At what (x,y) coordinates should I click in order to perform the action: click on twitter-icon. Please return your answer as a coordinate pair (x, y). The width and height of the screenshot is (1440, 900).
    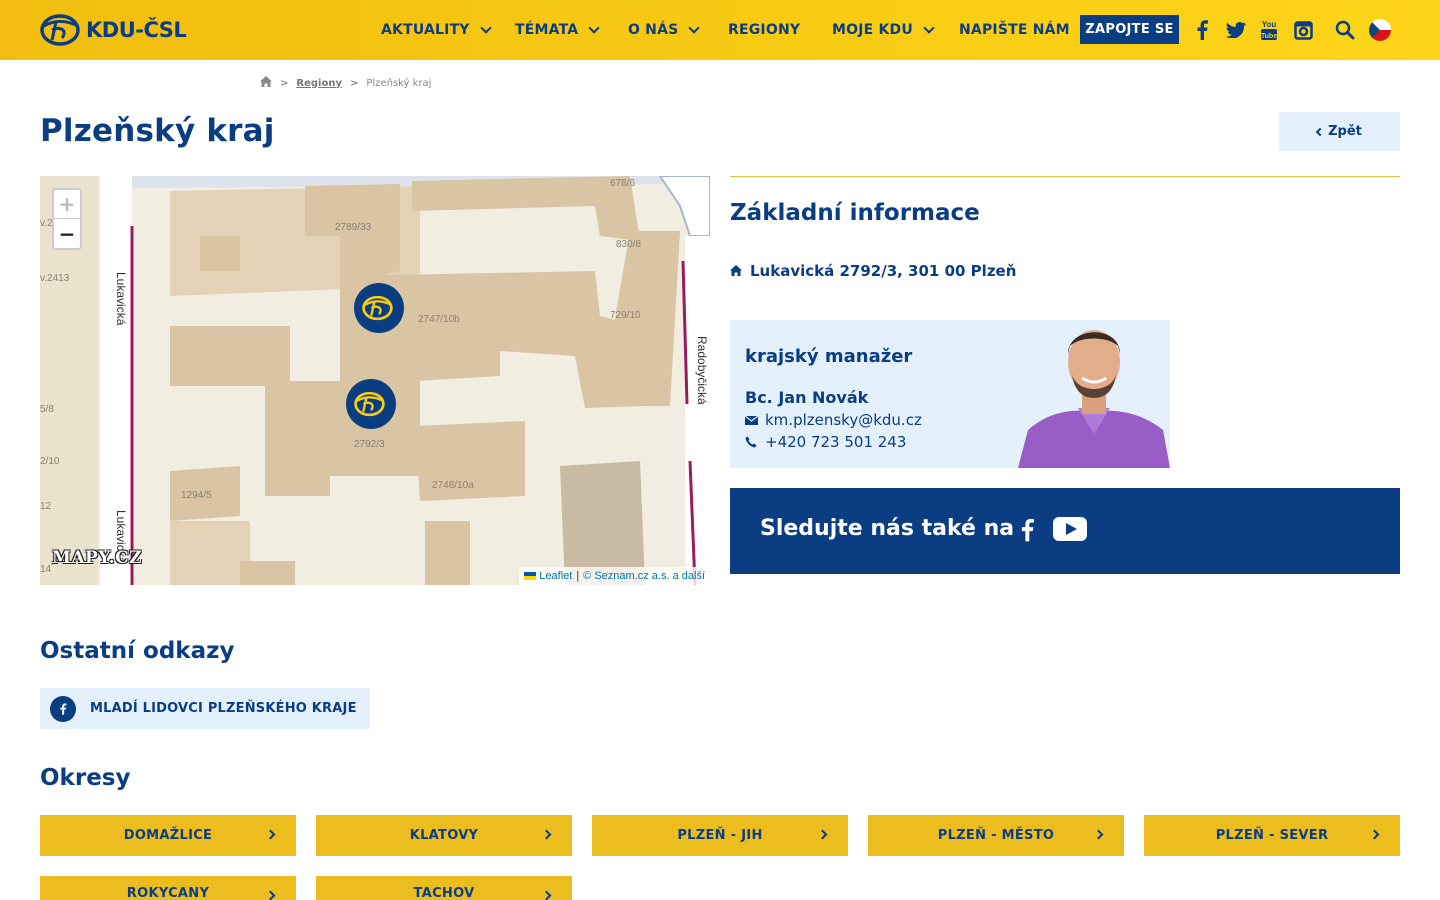
    Looking at the image, I should click on (1236, 30).